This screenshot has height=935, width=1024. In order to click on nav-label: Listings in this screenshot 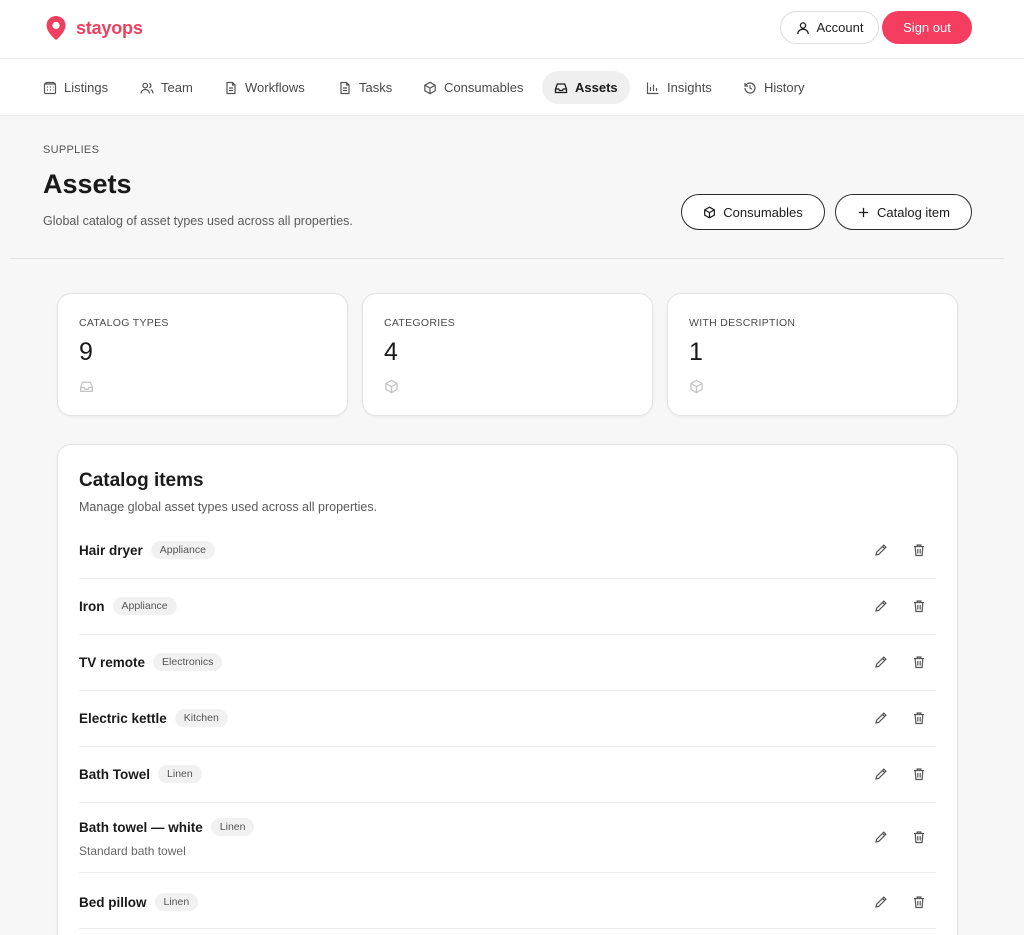, I will do `click(86, 87)`.